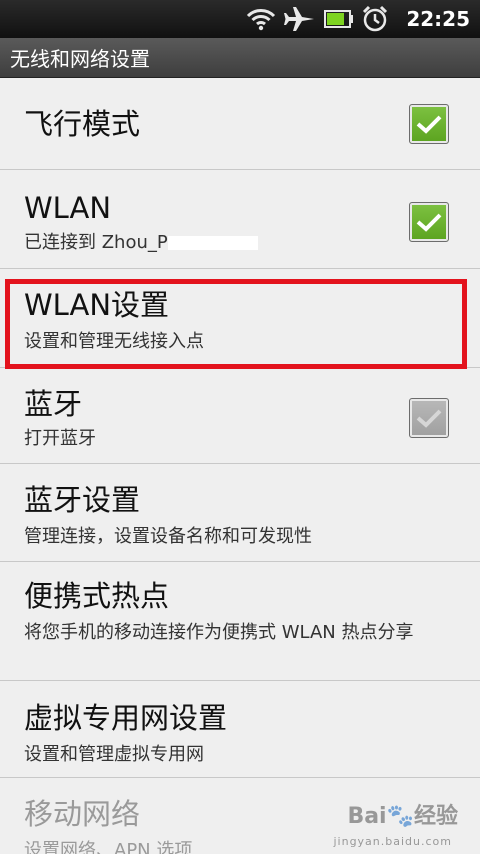 The height and width of the screenshot is (854, 480). I want to click on status-clock: 22:25, so click(438, 19).